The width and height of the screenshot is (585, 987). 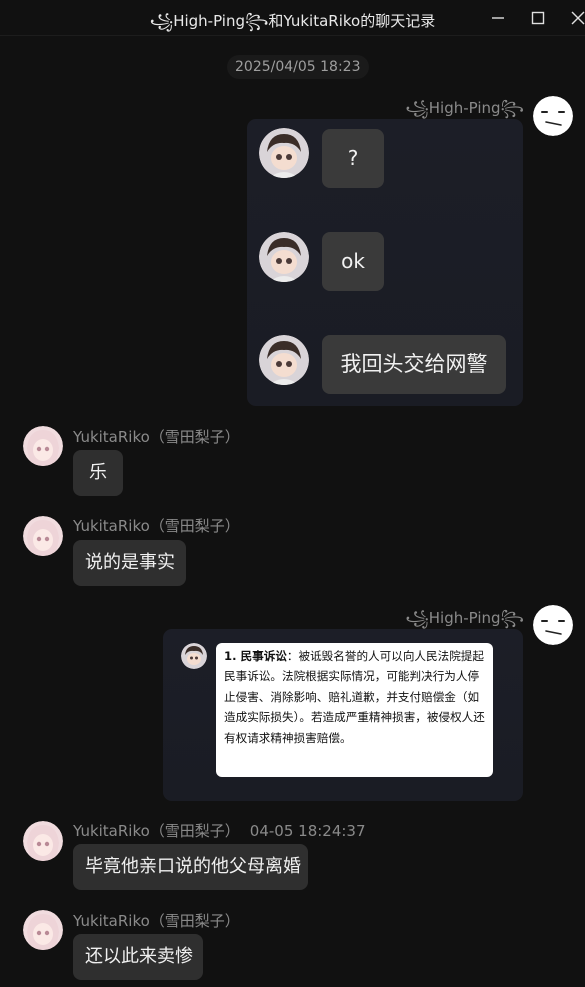 I want to click on document-heading: 1. 民事诉讼, so click(x=255, y=656).